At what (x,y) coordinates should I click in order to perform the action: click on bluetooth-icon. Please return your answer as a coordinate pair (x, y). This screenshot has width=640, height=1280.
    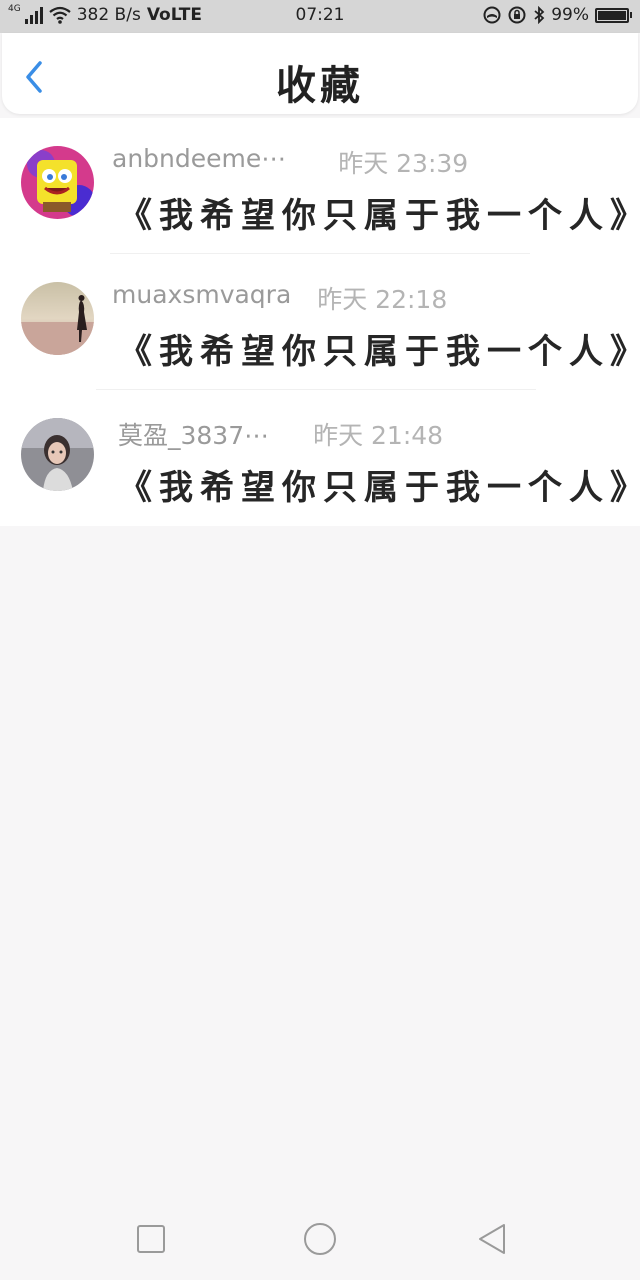
    Looking at the image, I should click on (539, 15).